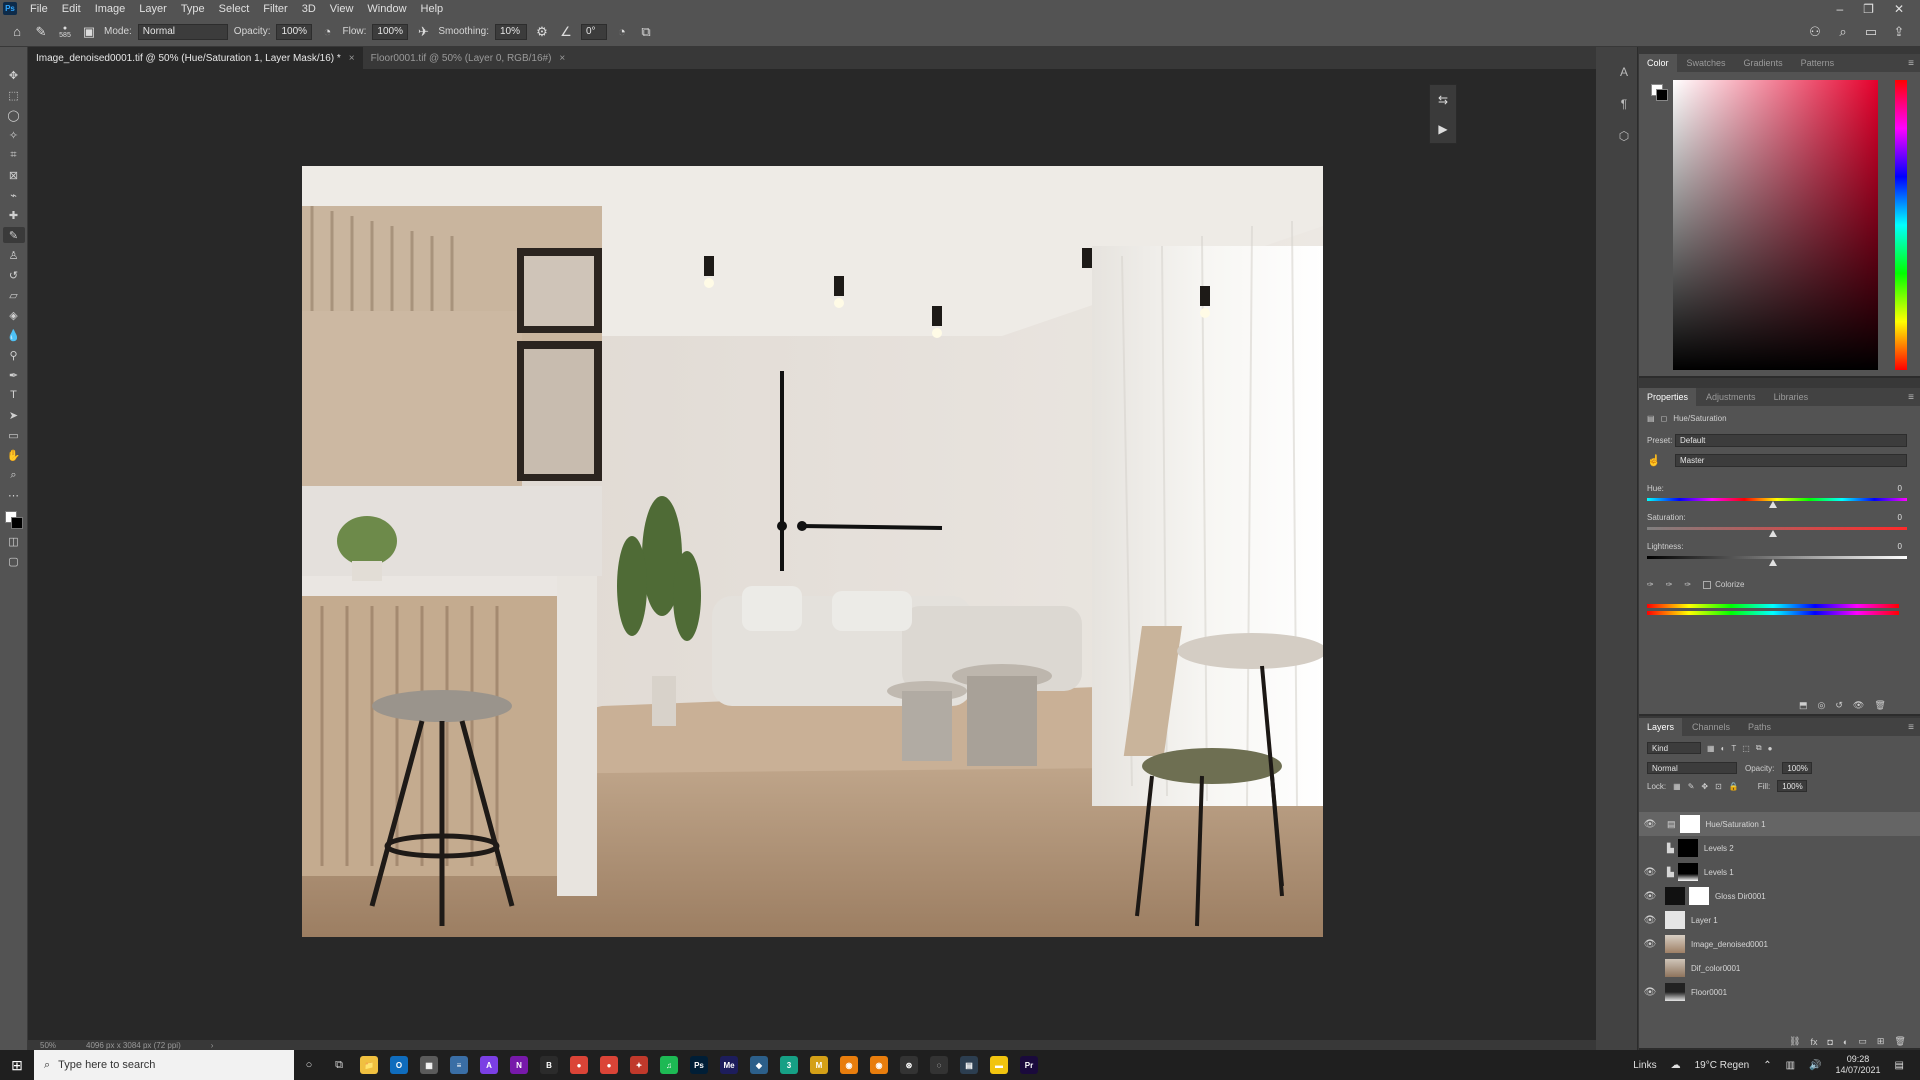 Image resolution: width=1920 pixels, height=1080 pixels. Describe the element at coordinates (789, 1065) in the screenshot. I see `taskbar-app-app-15: 3` at that location.